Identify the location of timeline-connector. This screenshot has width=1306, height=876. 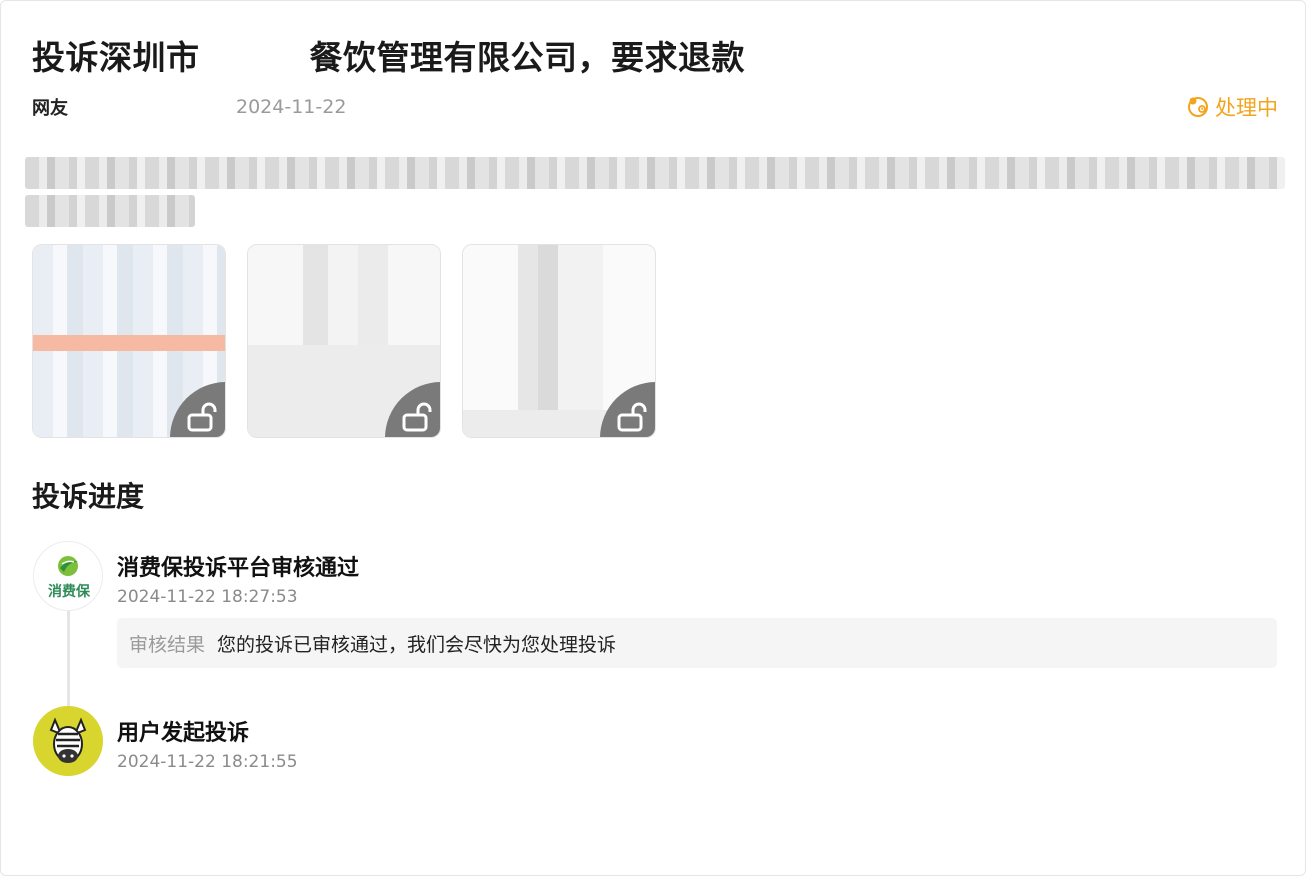
(68, 661).